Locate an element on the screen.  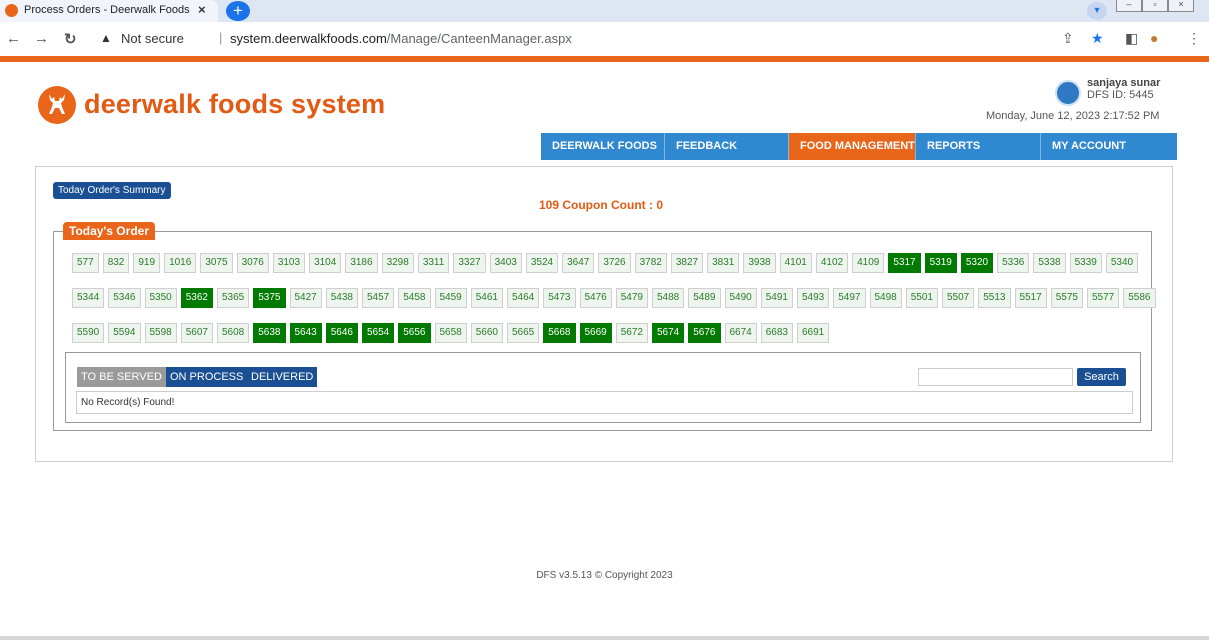
order-chip: 4102 is located at coordinates (832, 263).